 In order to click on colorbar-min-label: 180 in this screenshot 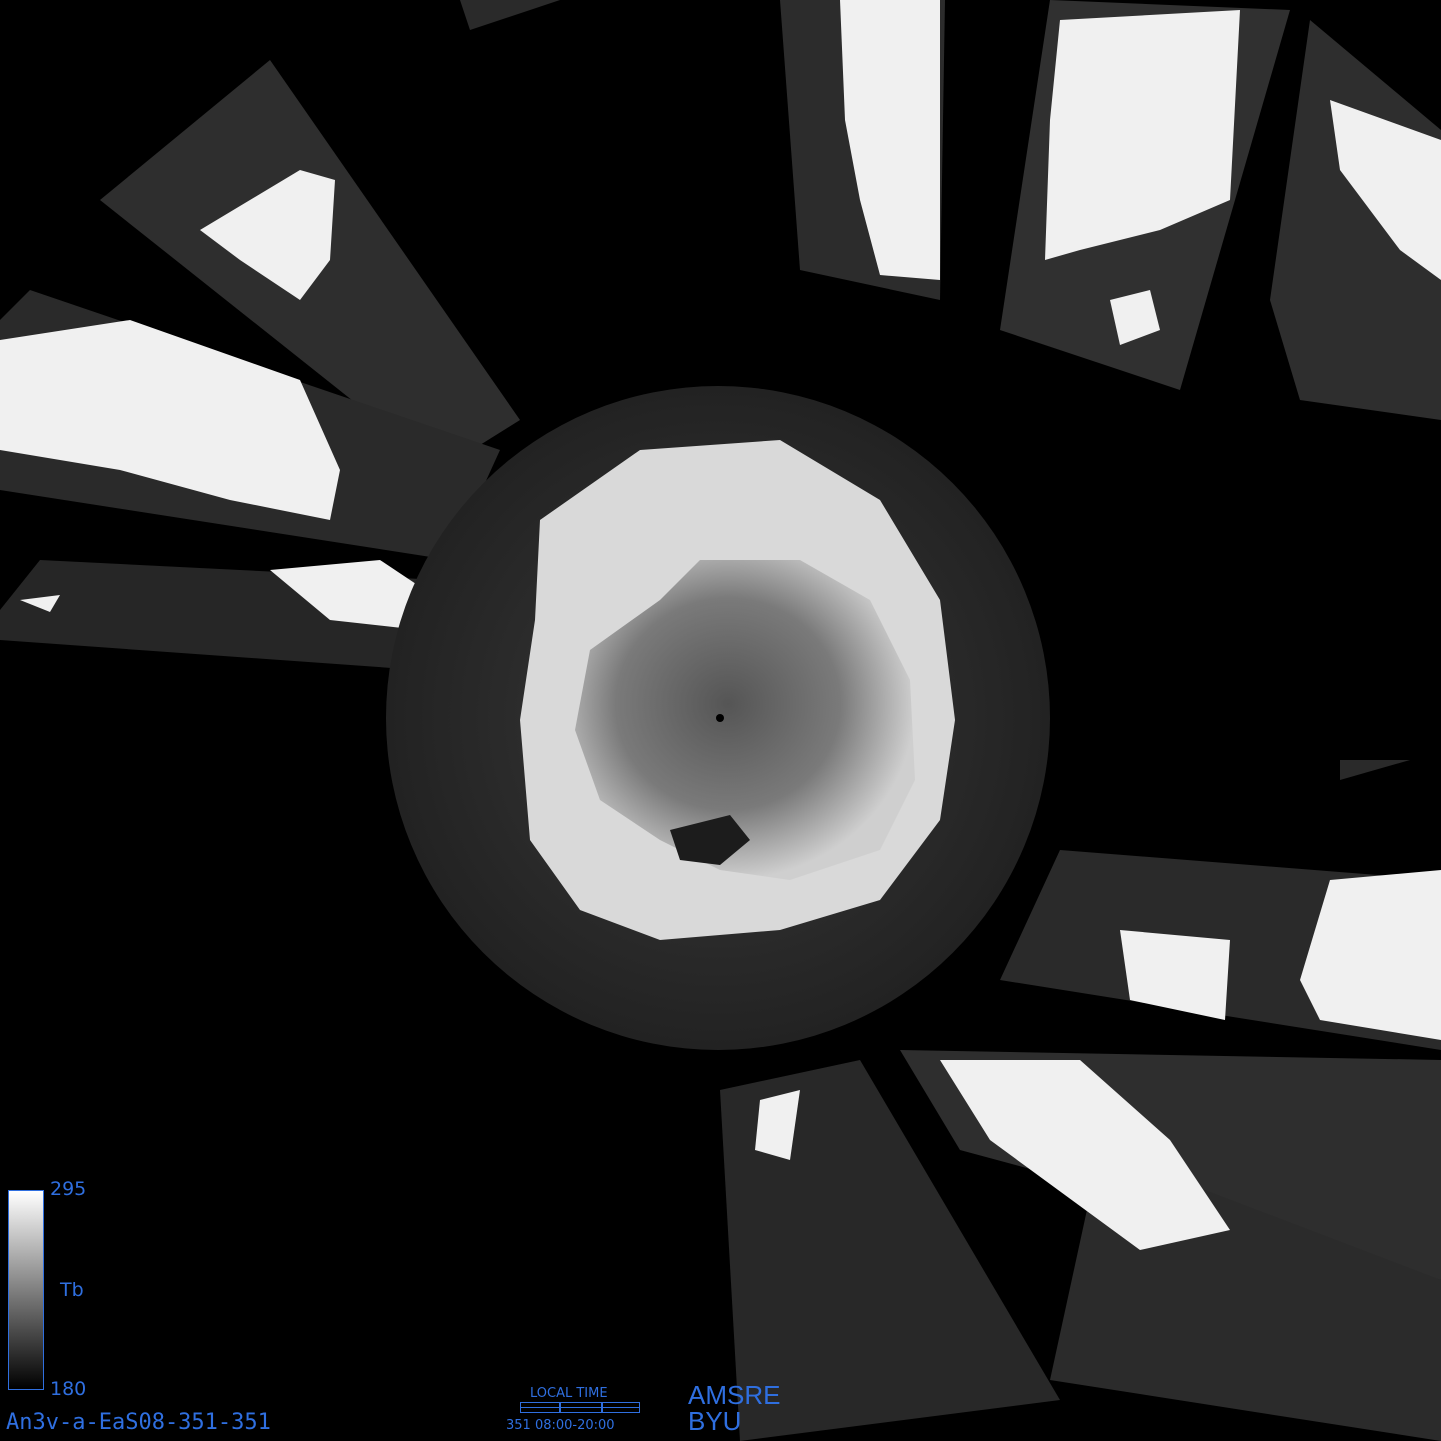, I will do `click(68, 1389)`.